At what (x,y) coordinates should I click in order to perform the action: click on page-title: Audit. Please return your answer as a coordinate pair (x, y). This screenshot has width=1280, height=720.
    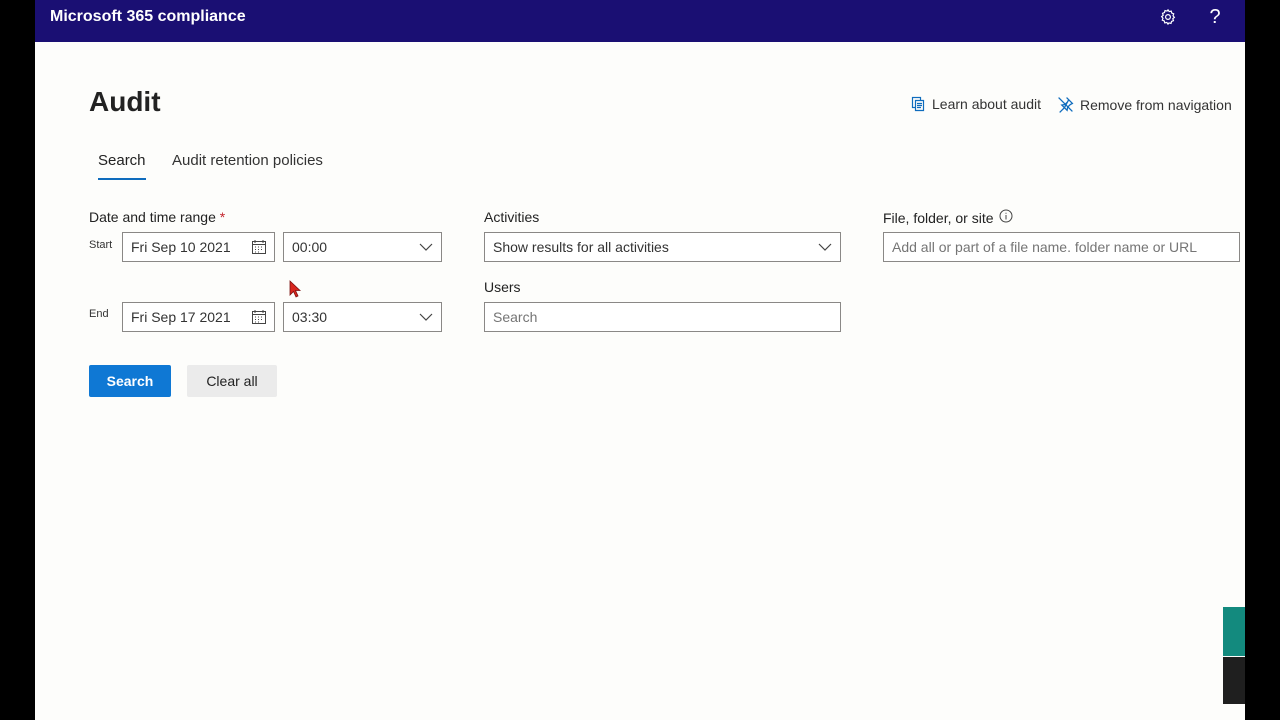
    Looking at the image, I should click on (125, 101).